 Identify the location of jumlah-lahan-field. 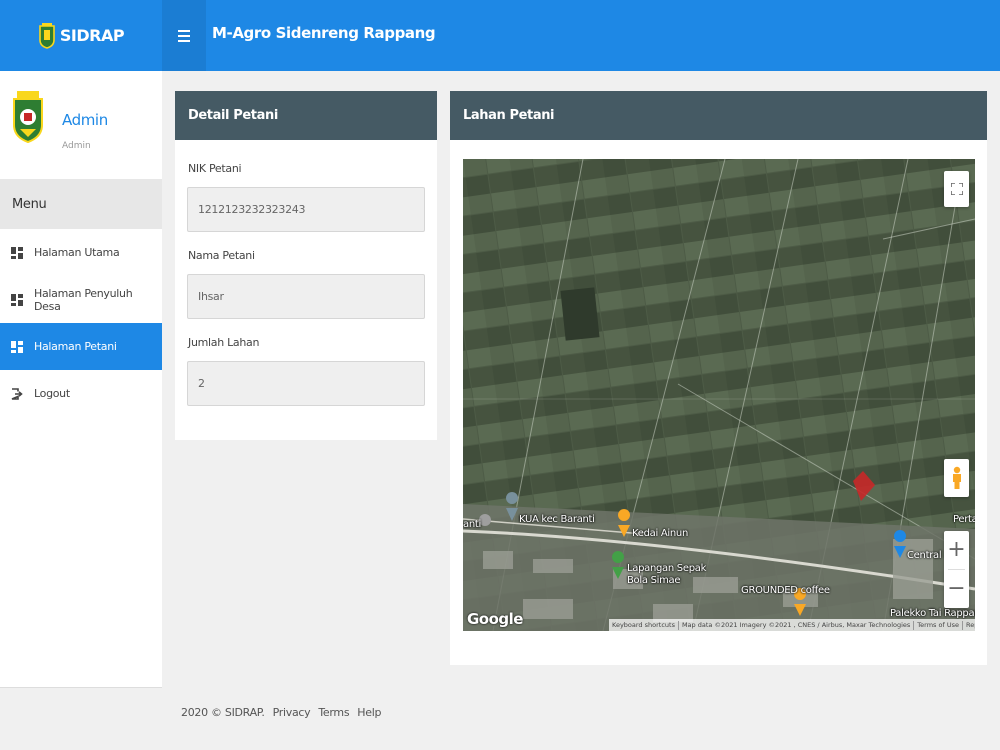
(306, 383).